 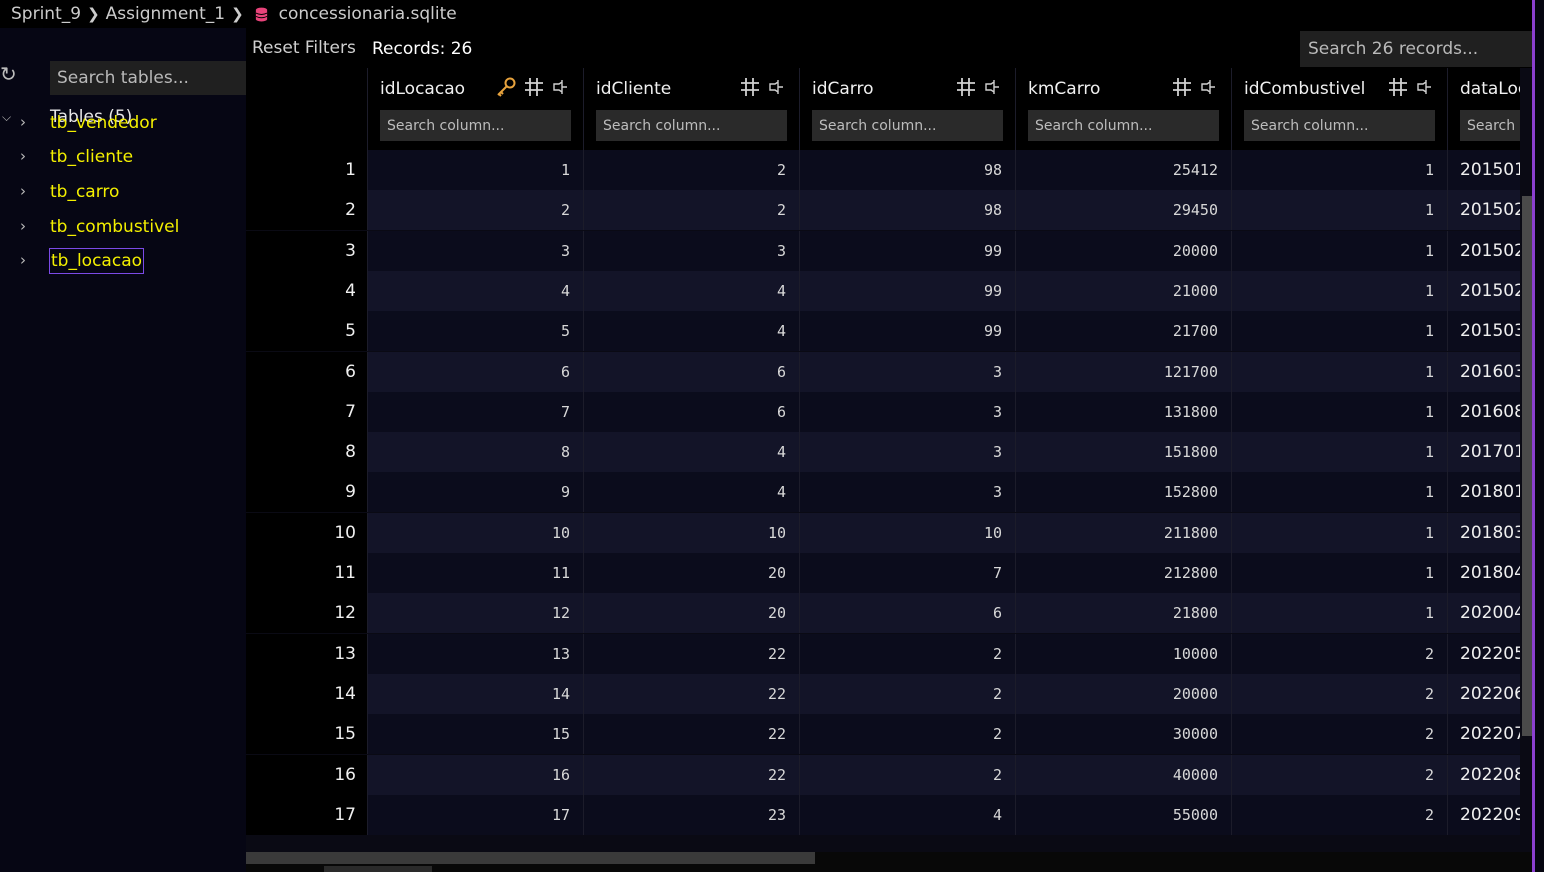 What do you see at coordinates (907, 250) in the screenshot?
I see `table-cell: 99` at bounding box center [907, 250].